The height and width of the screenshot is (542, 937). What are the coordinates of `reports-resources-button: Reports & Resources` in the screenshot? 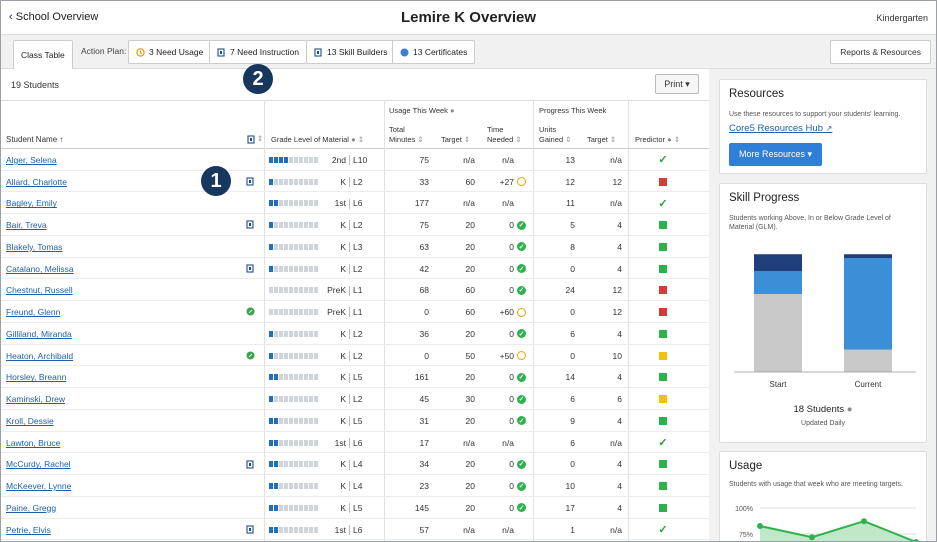 It's located at (880, 52).